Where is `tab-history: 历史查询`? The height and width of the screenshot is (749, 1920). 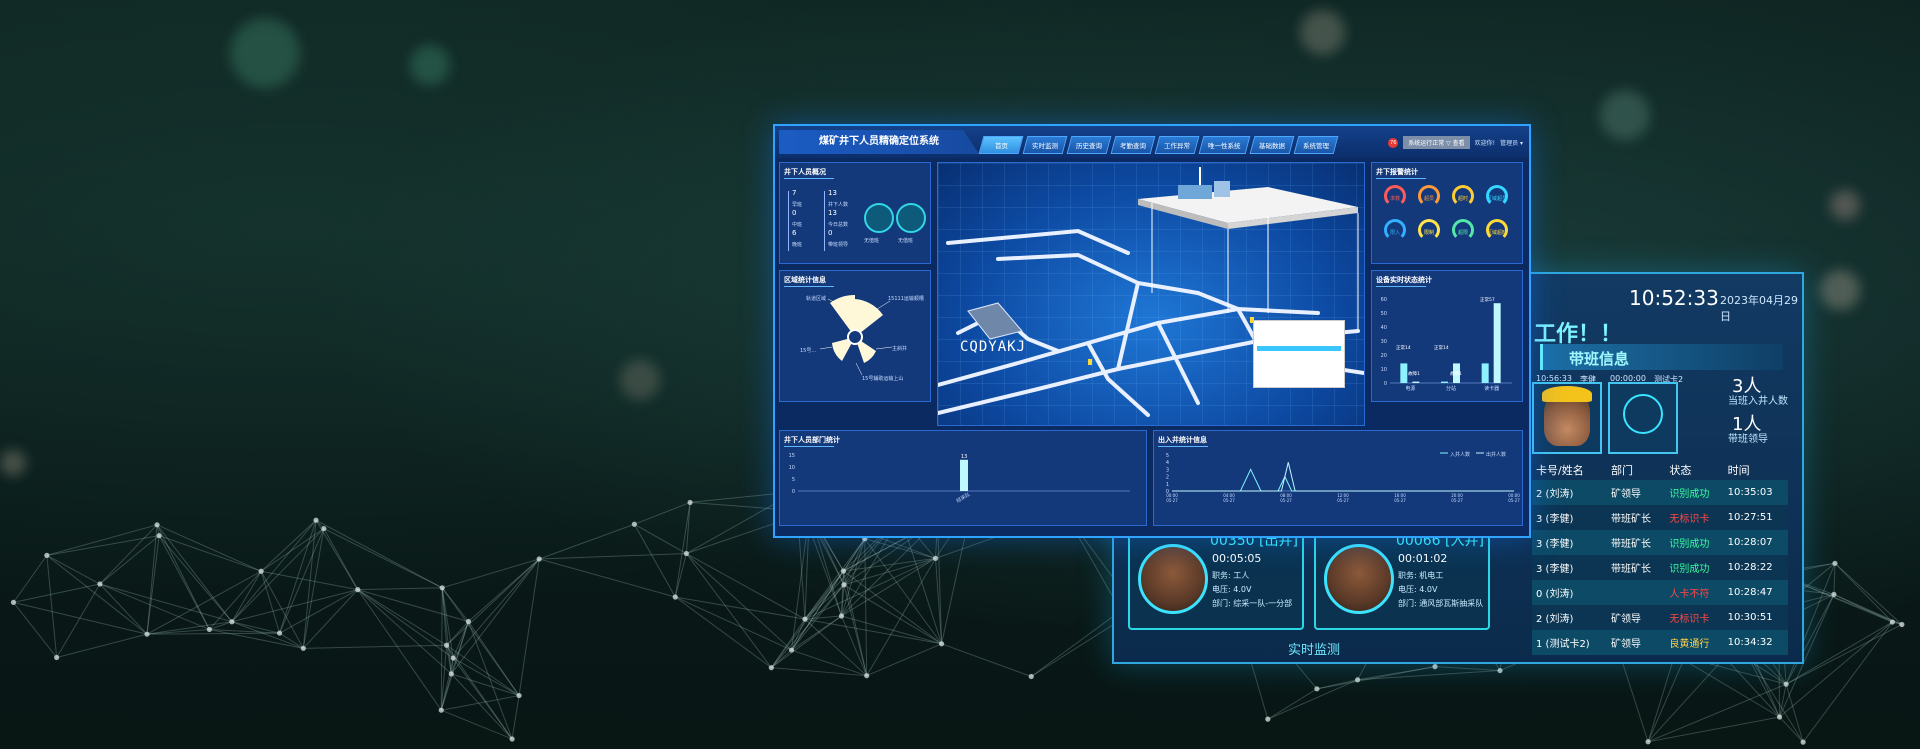
tab-history: 历史查询 is located at coordinates (1089, 145).